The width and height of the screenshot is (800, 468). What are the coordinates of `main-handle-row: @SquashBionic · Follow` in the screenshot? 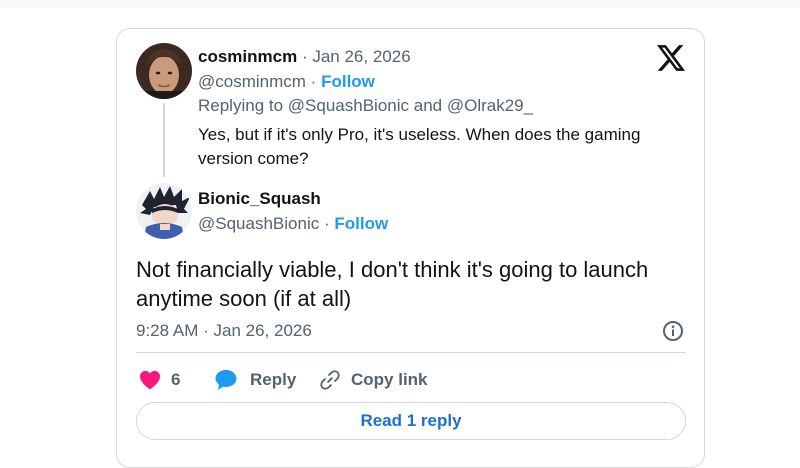 It's located at (293, 224).